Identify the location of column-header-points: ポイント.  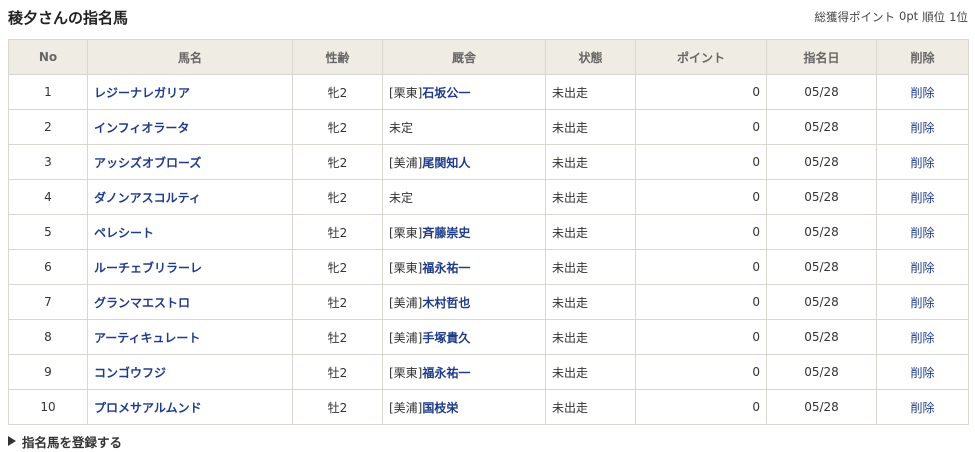
(701, 57).